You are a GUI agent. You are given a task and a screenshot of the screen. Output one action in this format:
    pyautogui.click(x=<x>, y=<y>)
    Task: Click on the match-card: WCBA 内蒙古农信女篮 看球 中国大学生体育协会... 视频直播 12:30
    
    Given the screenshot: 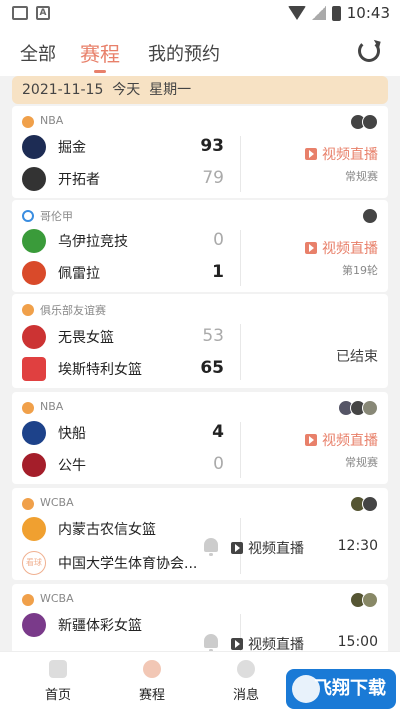 What is the action you would take?
    pyautogui.click(x=200, y=534)
    